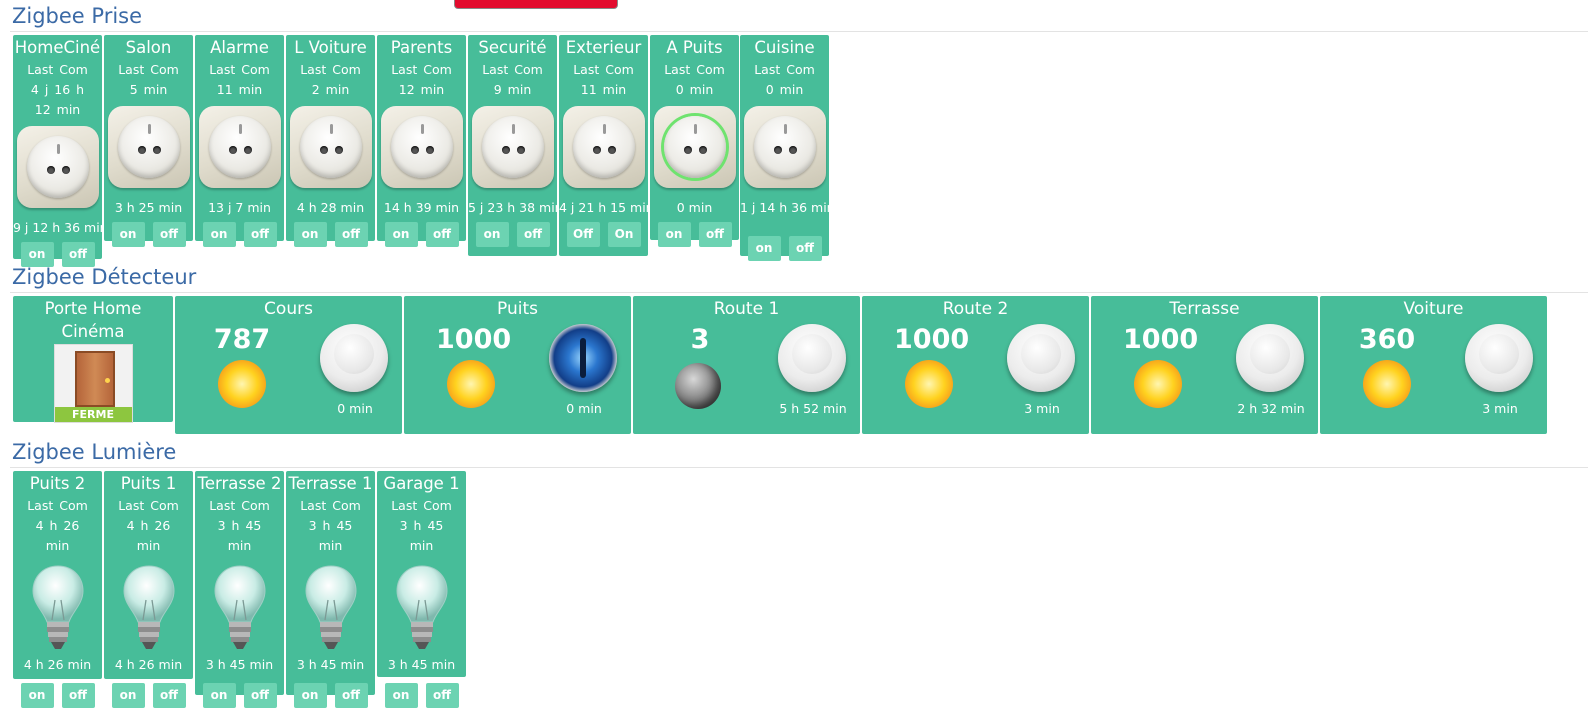  What do you see at coordinates (624, 234) in the screenshot?
I see `on-button: On` at bounding box center [624, 234].